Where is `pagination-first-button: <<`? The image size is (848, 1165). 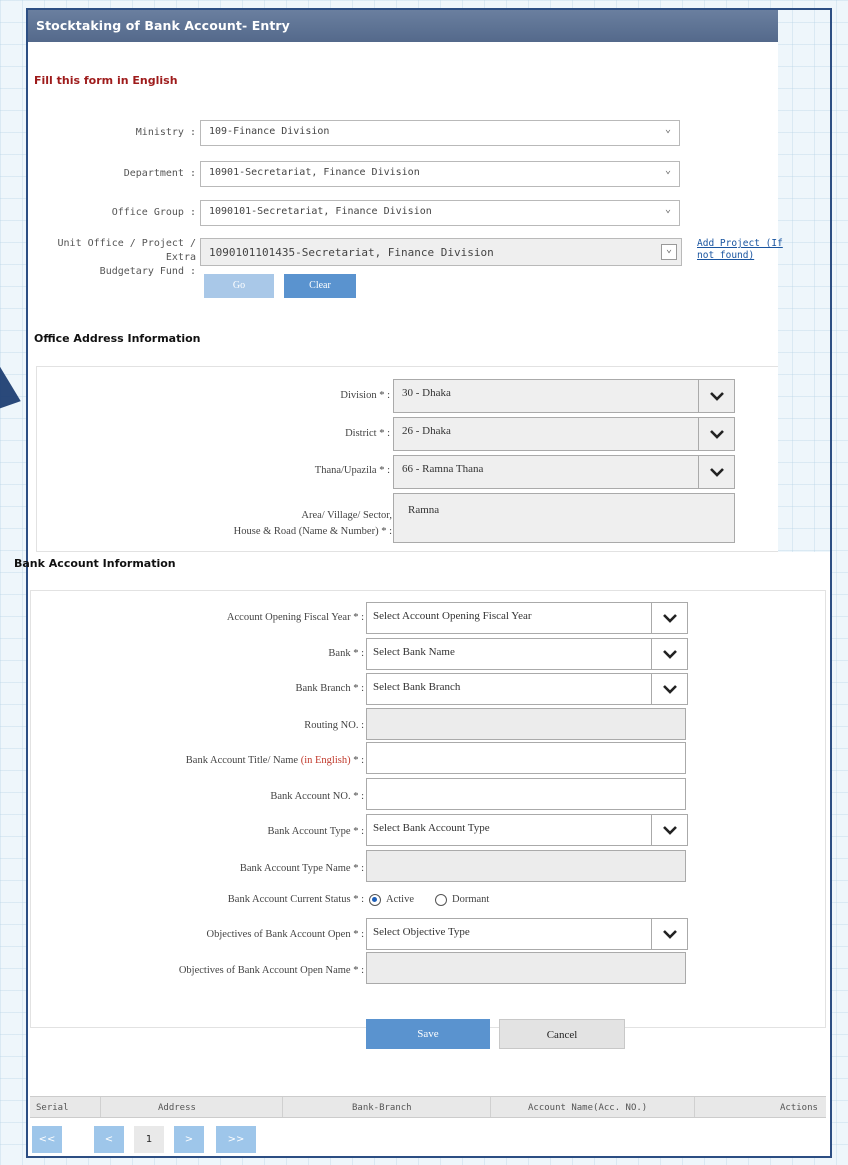
pagination-first-button: << is located at coordinates (47, 1139).